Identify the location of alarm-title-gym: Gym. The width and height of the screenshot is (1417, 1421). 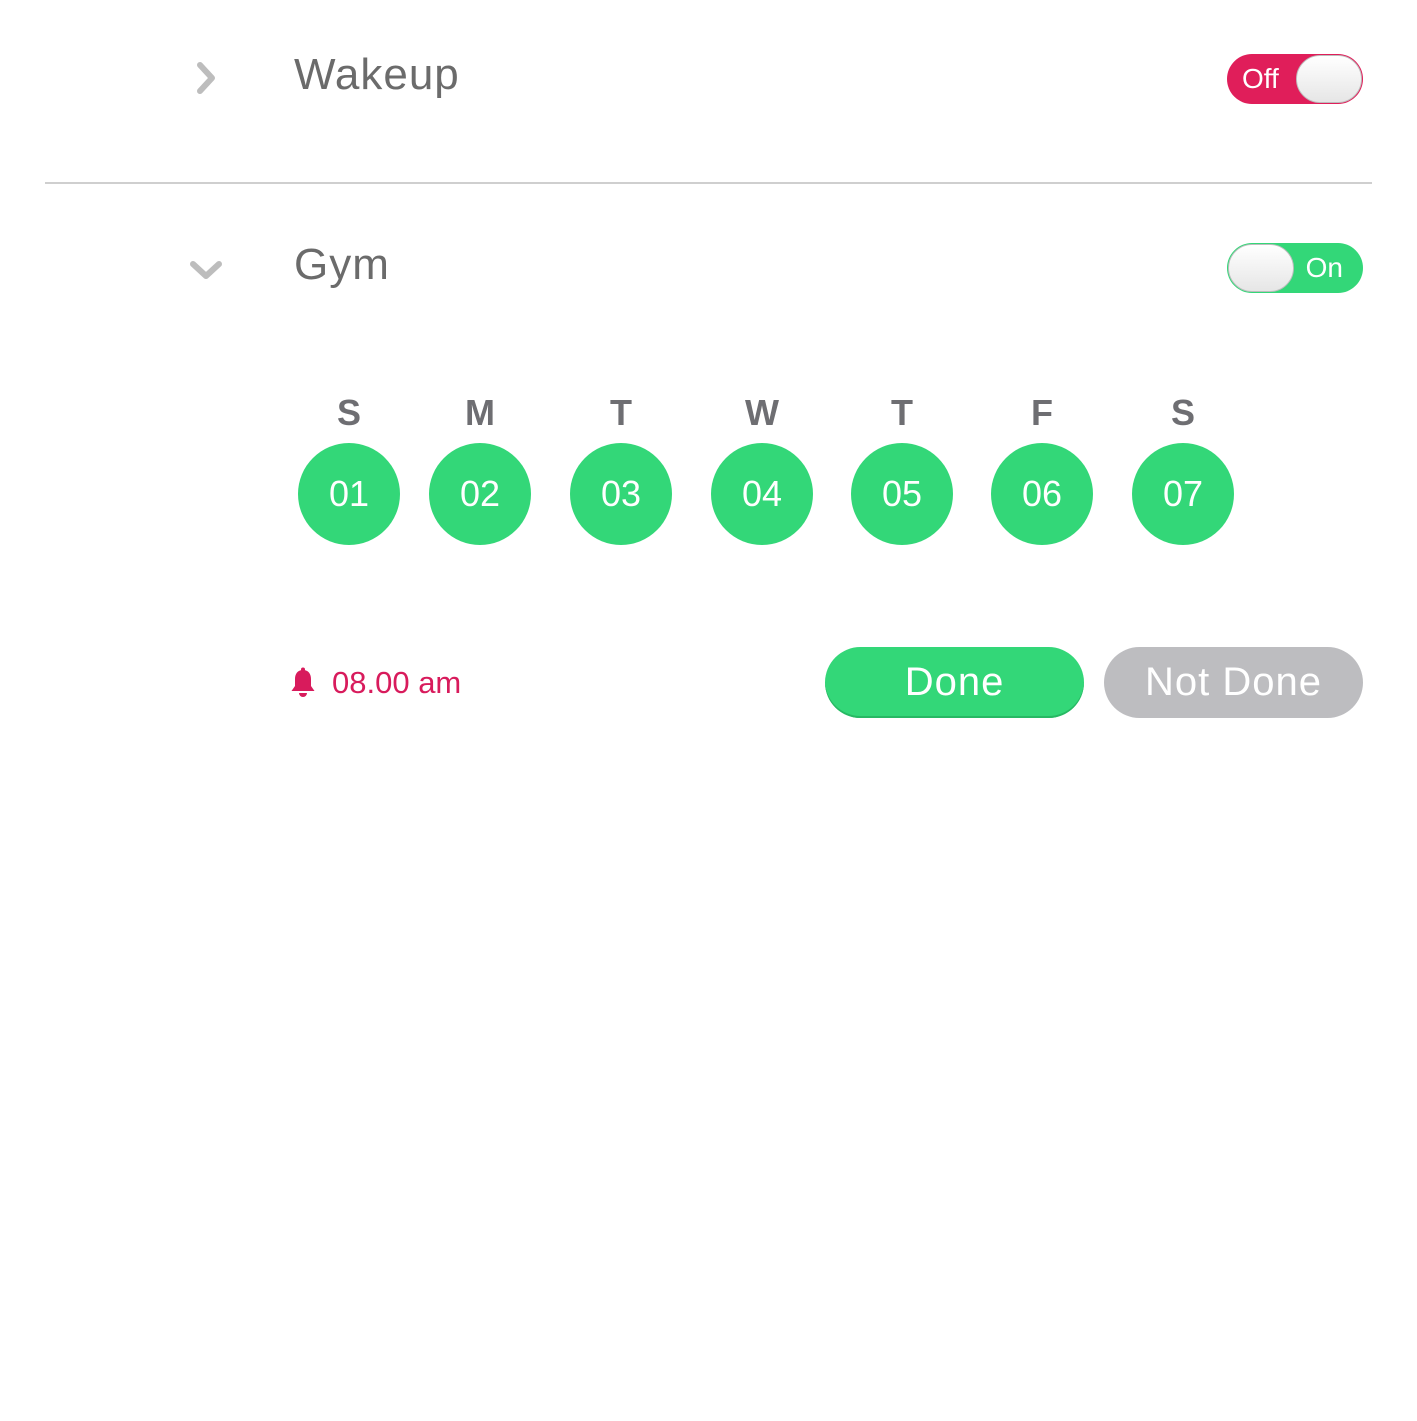
(342, 264).